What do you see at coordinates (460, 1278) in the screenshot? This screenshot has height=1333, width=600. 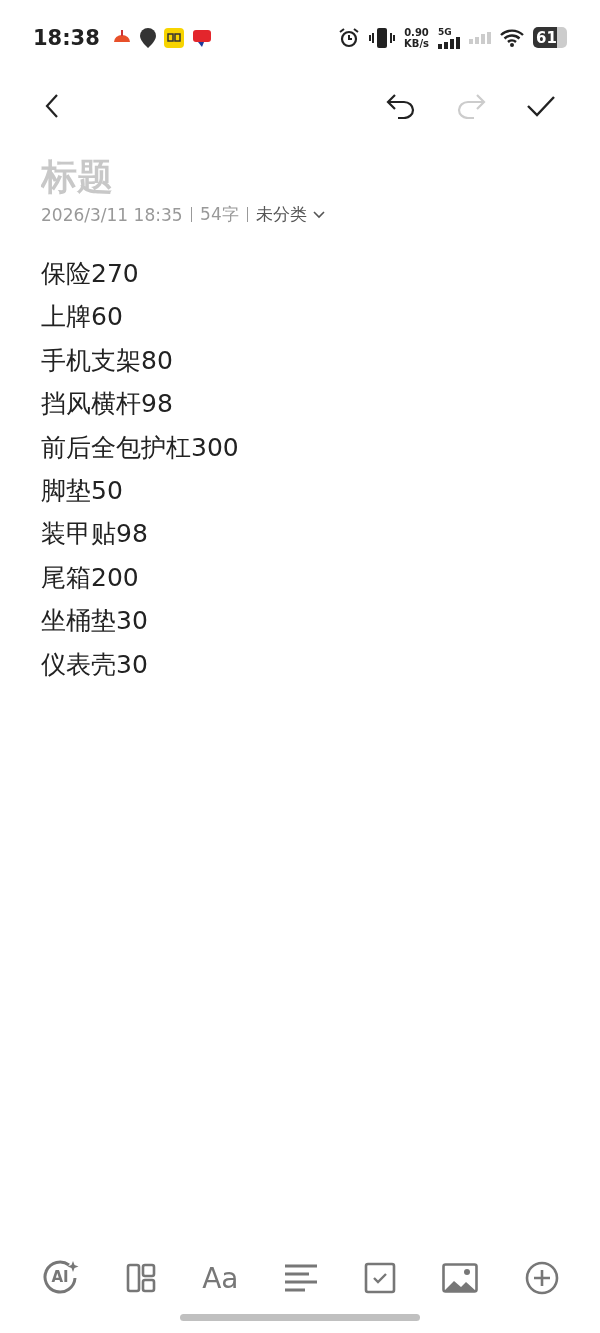 I see `image-icon` at bounding box center [460, 1278].